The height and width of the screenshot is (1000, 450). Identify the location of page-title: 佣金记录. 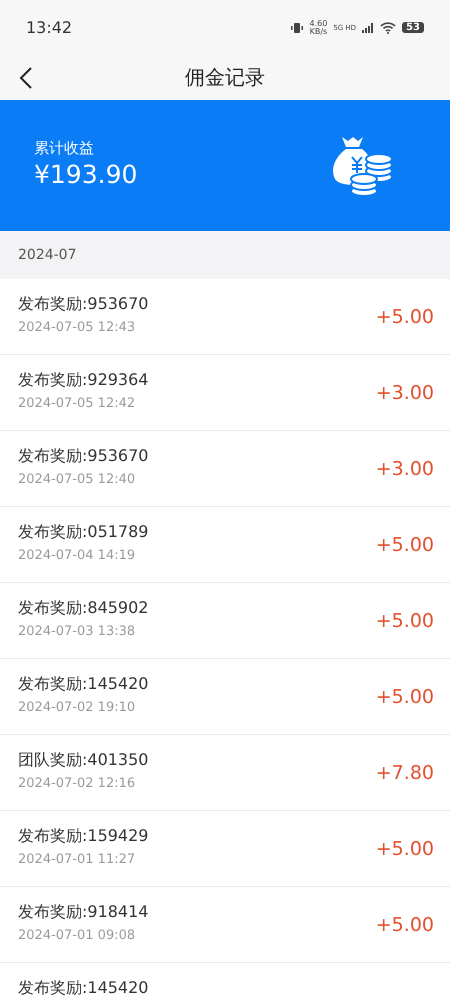
(225, 77).